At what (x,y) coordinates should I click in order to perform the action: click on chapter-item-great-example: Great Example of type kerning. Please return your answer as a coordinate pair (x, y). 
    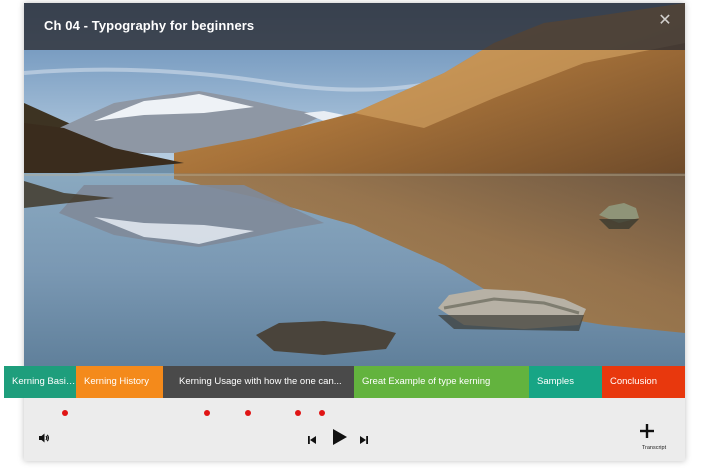
    Looking at the image, I should click on (441, 382).